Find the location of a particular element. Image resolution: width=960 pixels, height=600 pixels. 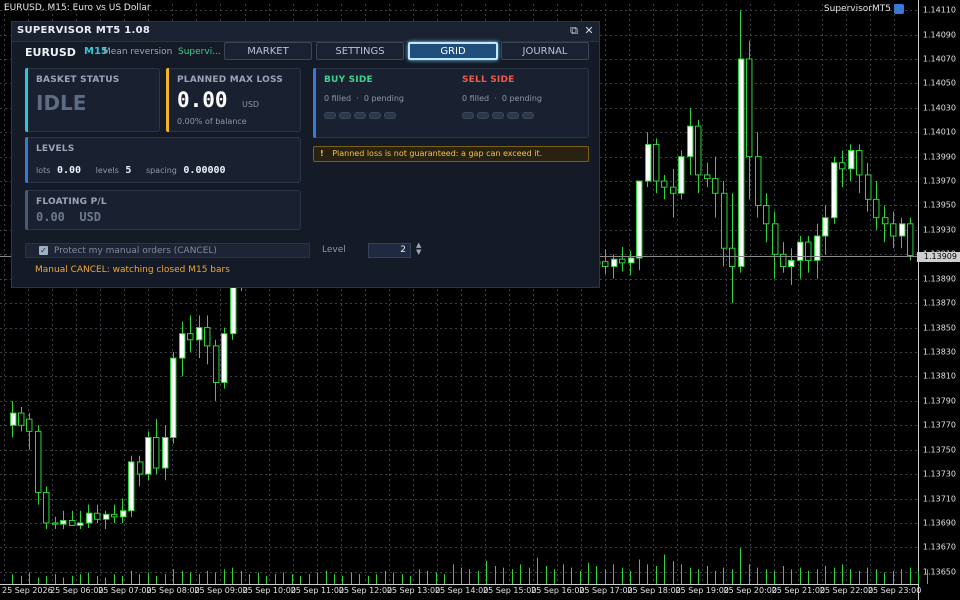

manual-cancel-status: Manual CANCEL: watching closed M15 bars is located at coordinates (132, 270).